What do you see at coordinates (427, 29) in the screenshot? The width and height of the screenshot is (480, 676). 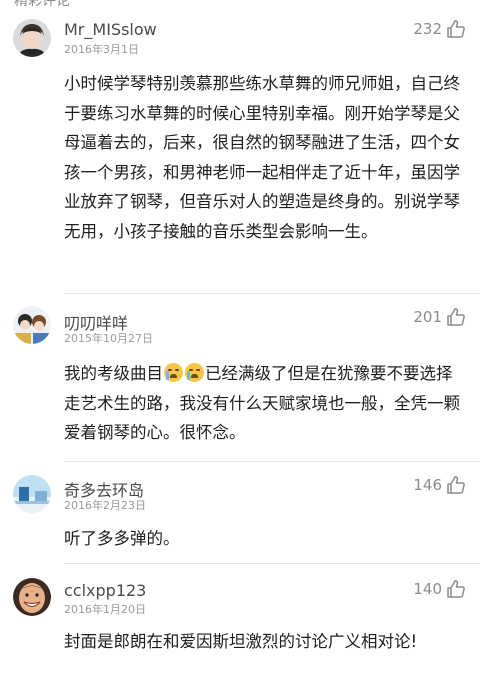 I see `like-count: 232` at bounding box center [427, 29].